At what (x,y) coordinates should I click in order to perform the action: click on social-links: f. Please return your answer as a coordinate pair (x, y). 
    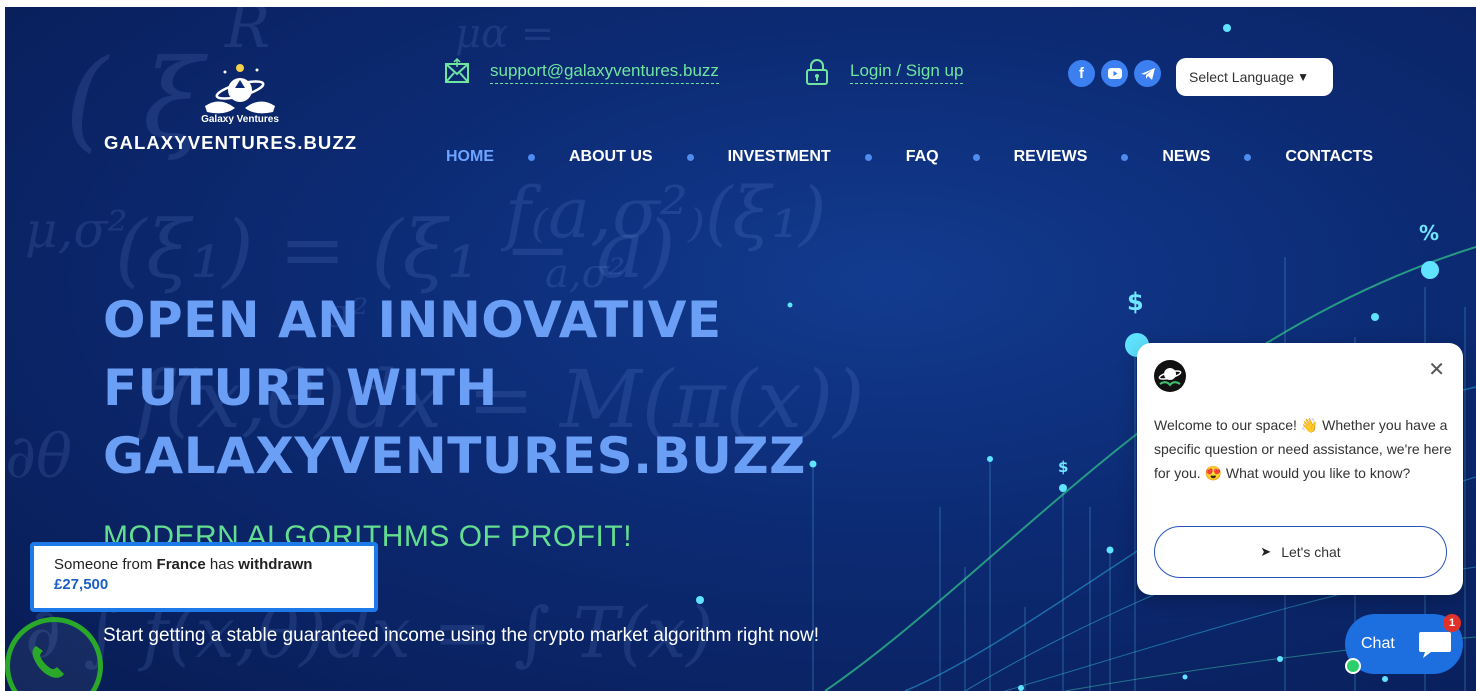
    Looking at the image, I should click on (1114, 73).